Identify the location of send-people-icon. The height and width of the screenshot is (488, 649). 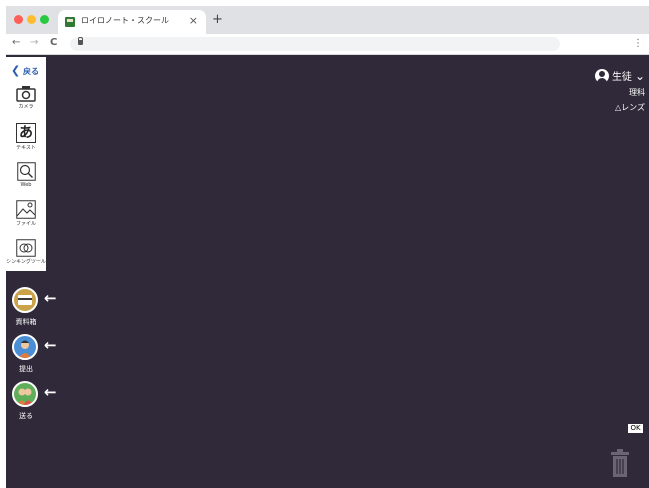
(25, 396).